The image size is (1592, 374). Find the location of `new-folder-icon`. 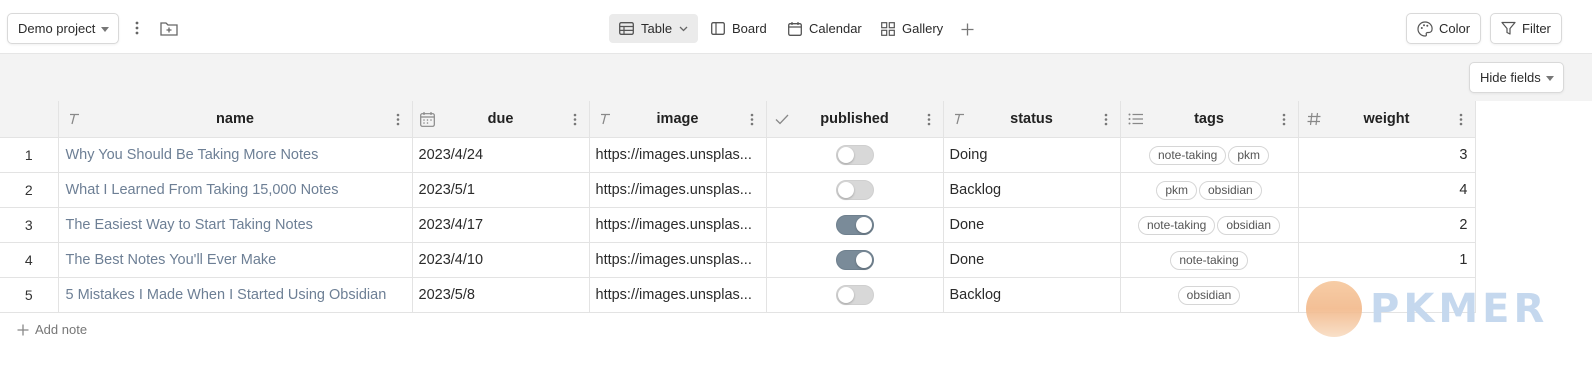

new-folder-icon is located at coordinates (169, 28).